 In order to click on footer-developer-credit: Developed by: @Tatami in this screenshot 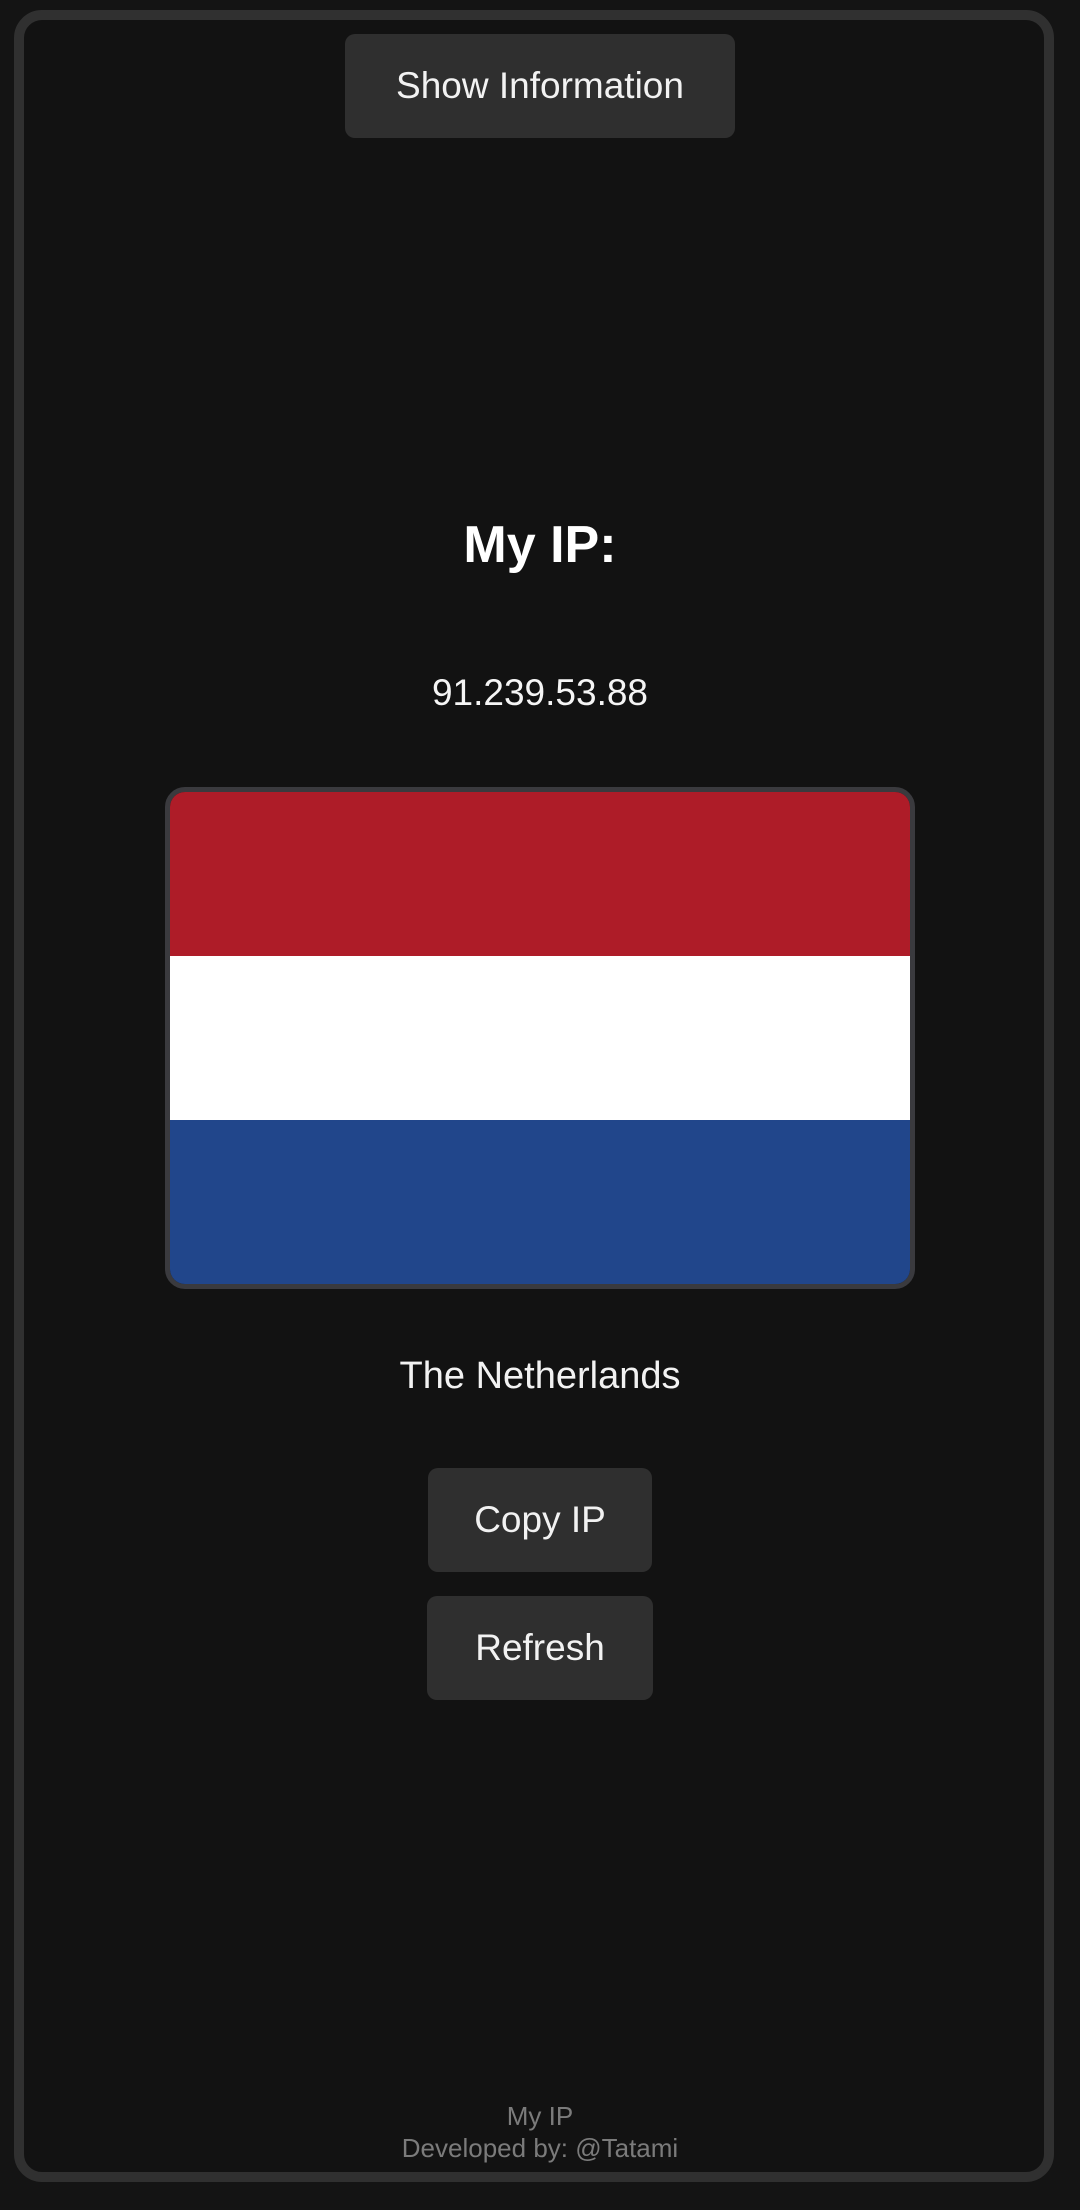, I will do `click(540, 2148)`.